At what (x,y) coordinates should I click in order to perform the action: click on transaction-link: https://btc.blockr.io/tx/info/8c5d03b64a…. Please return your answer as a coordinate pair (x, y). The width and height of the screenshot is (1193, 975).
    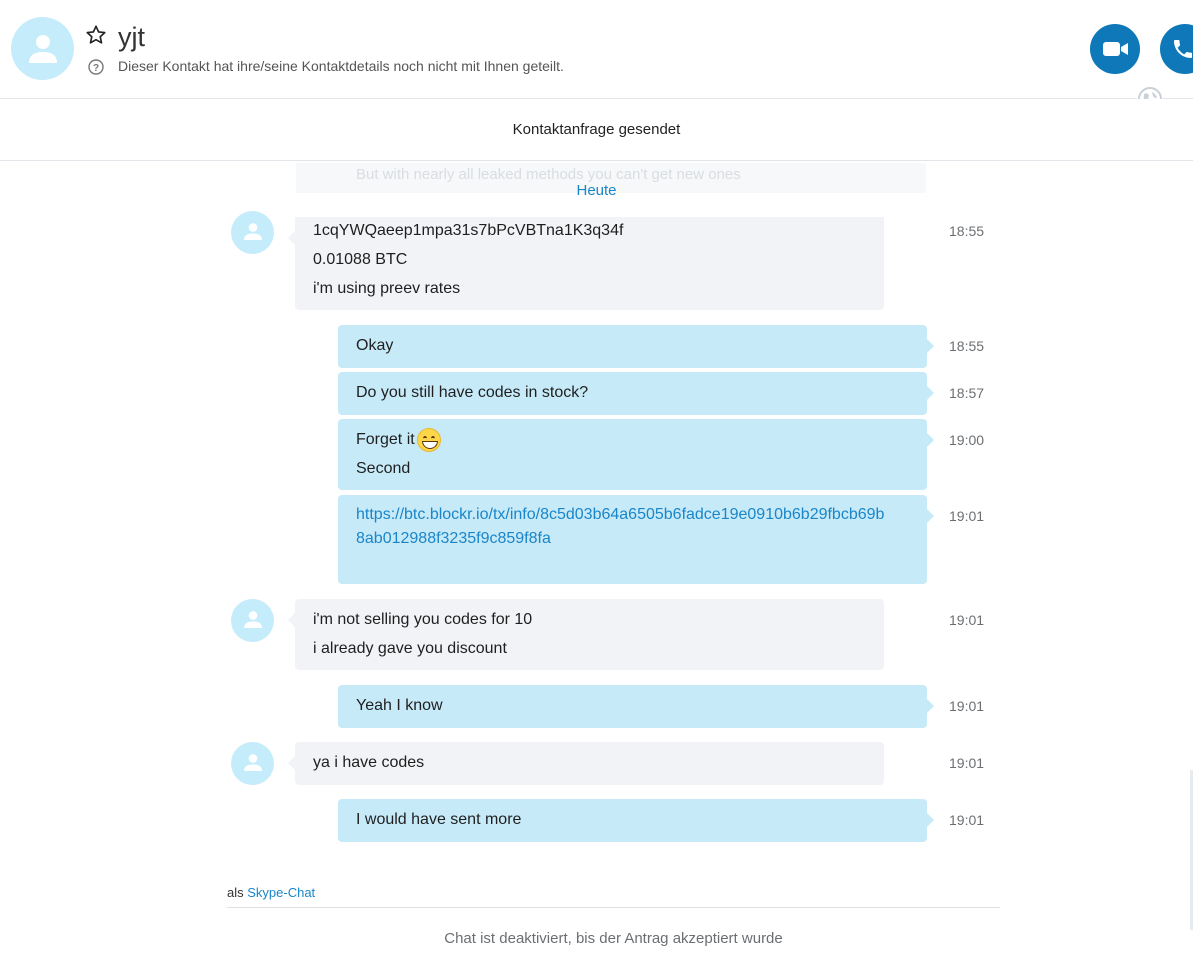
    Looking at the image, I should click on (621, 527).